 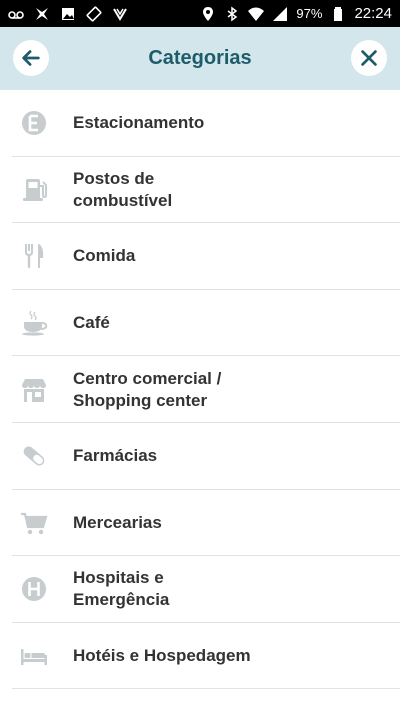 What do you see at coordinates (200, 523) in the screenshot?
I see `category-item-grocery: Mercearias` at bounding box center [200, 523].